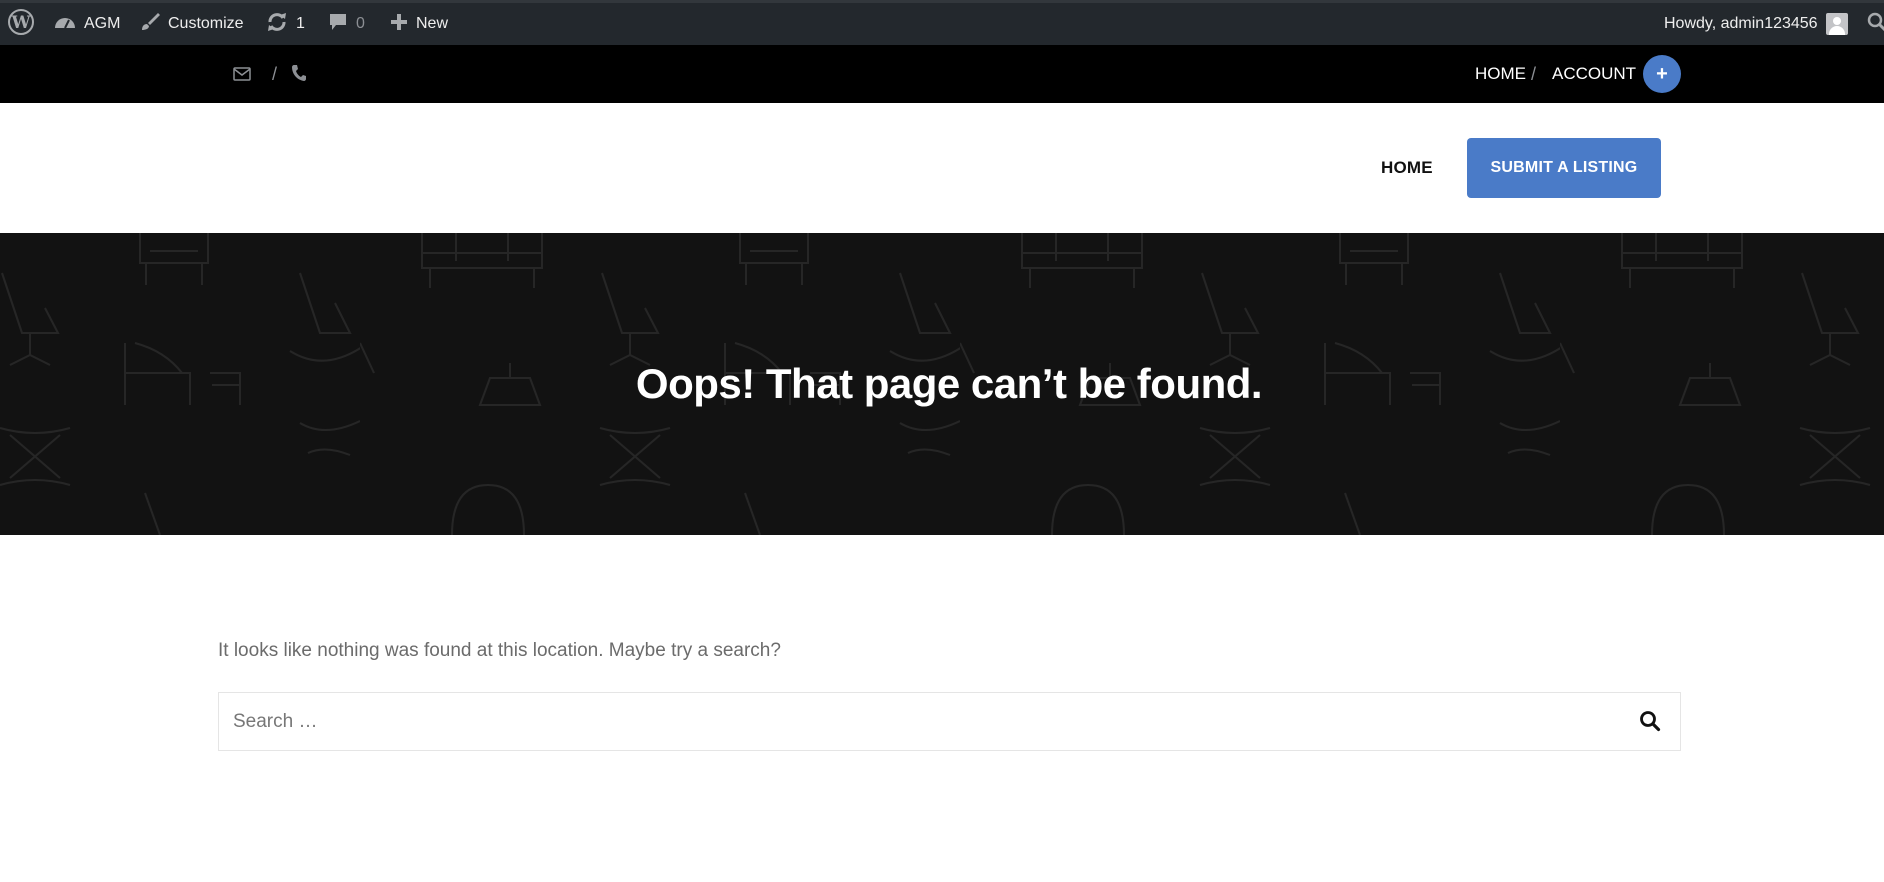 The width and height of the screenshot is (1884, 882). What do you see at coordinates (1564, 168) in the screenshot?
I see `submit-listing-button: SUBMIT A LISTING` at bounding box center [1564, 168].